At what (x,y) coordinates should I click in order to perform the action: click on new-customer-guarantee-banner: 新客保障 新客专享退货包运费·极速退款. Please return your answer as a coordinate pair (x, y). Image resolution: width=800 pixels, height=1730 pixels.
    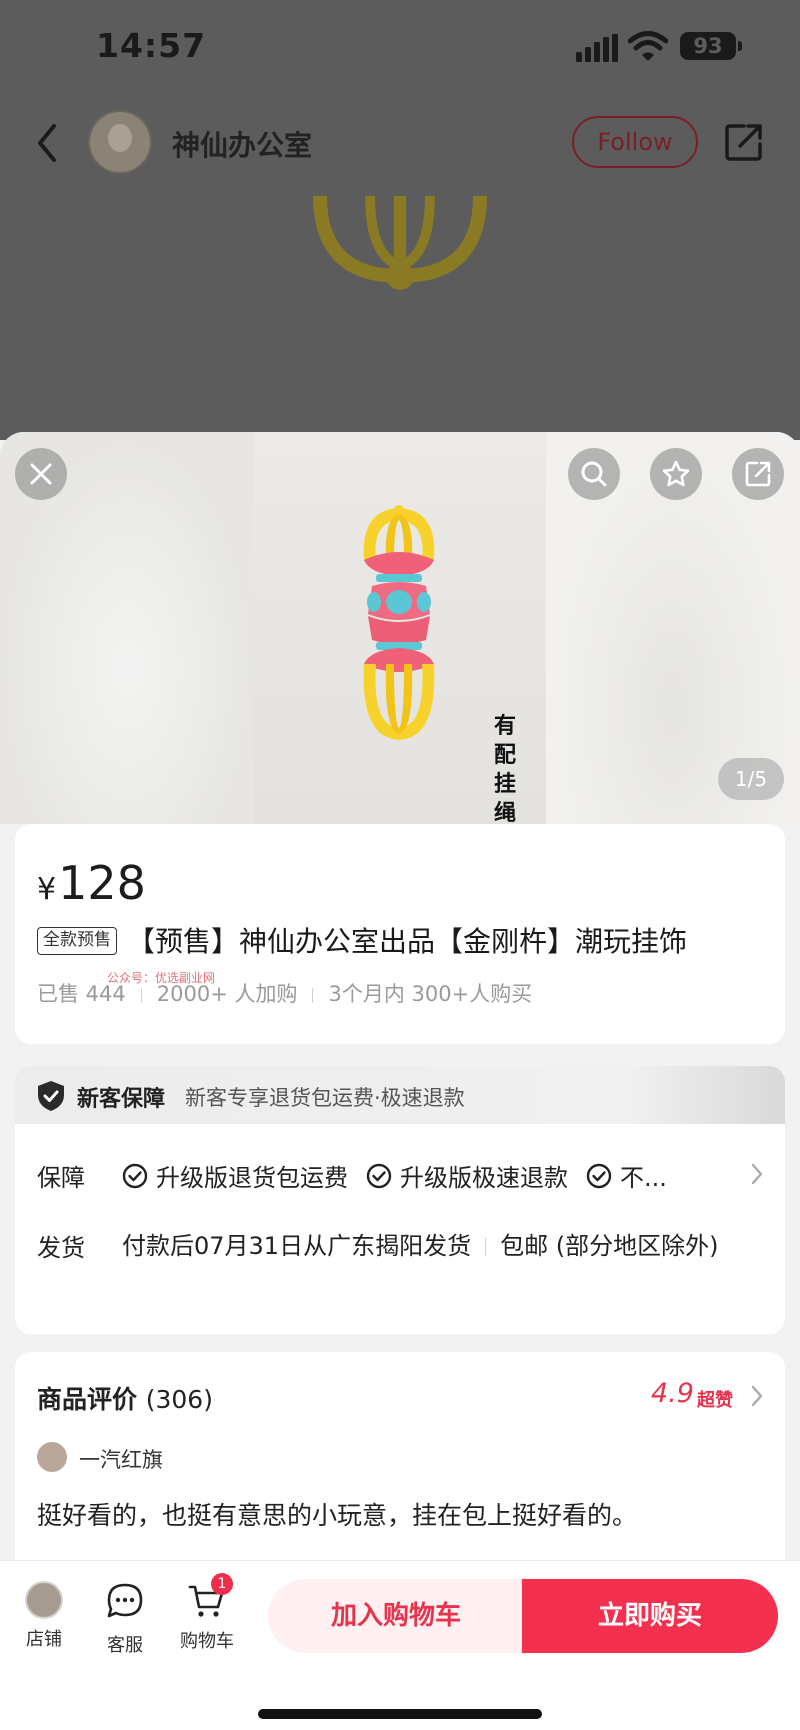
    Looking at the image, I should click on (400, 1096).